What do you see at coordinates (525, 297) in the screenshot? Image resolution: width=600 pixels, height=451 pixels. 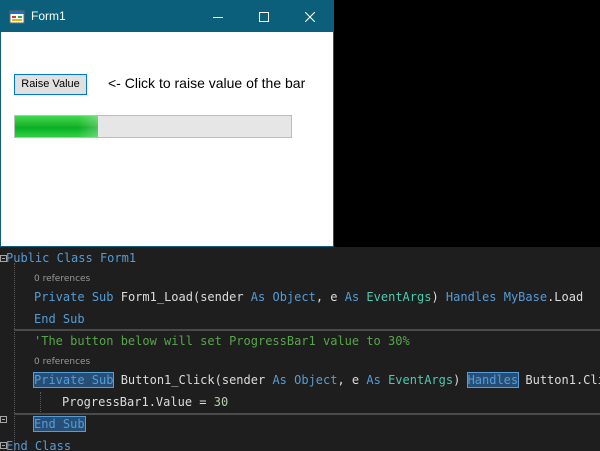 I see `code-token: MyBase` at bounding box center [525, 297].